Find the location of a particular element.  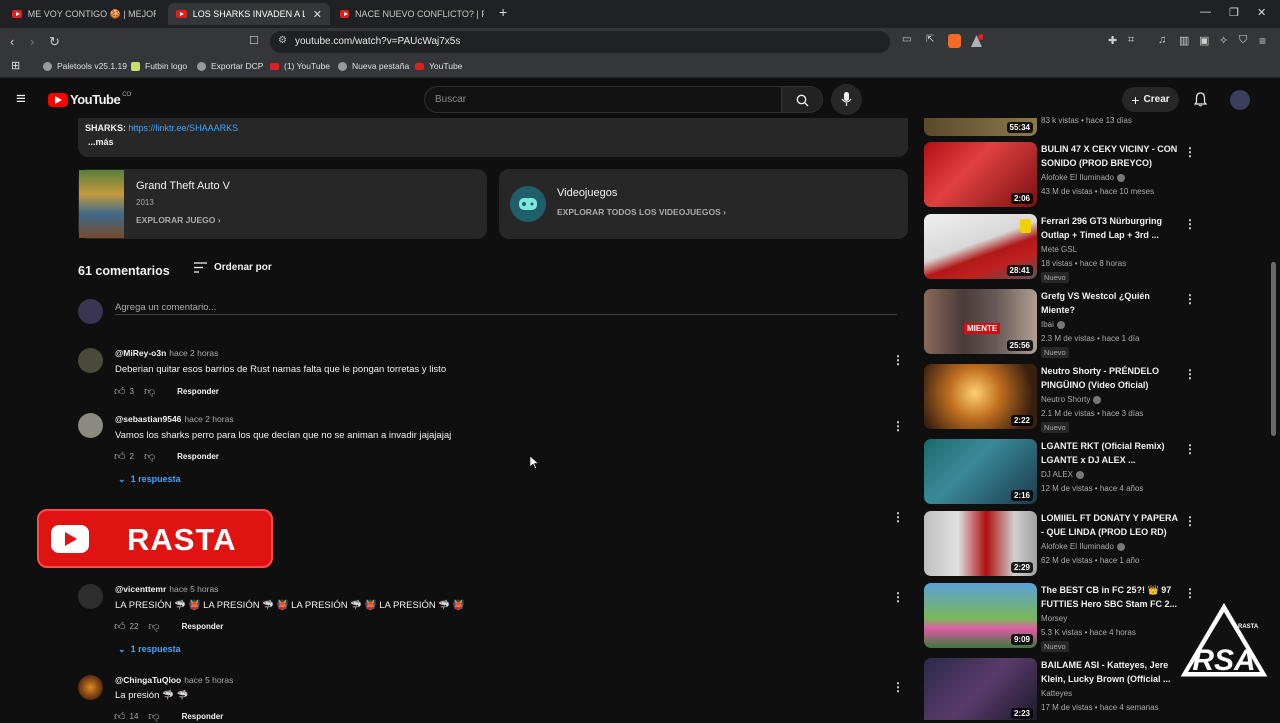

voice-search-button is located at coordinates (846, 99).